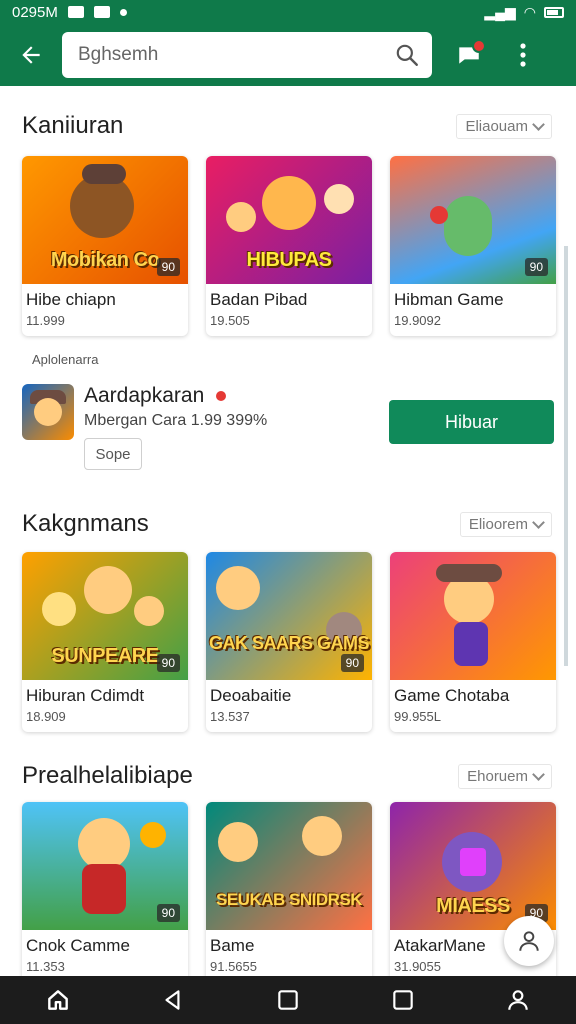 This screenshot has width=576, height=1024. Describe the element at coordinates (500, 11) in the screenshot. I see `signal-icon: ▂▄▆` at that location.